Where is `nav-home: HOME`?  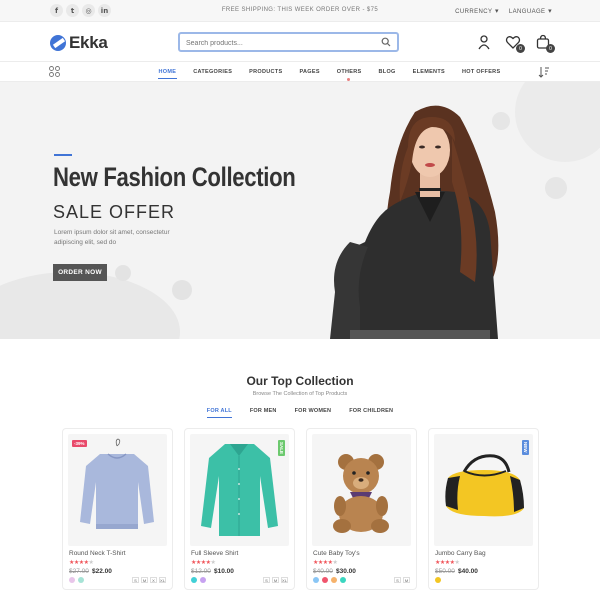
nav-home: HOME is located at coordinates (167, 74).